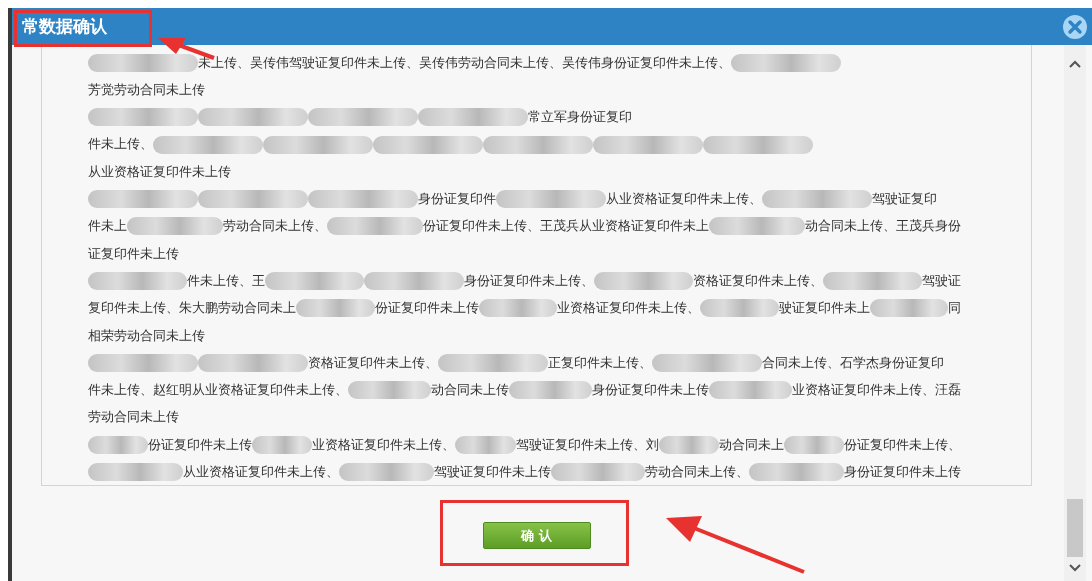  What do you see at coordinates (536, 535) in the screenshot?
I see `confirm-button: 确 认` at bounding box center [536, 535].